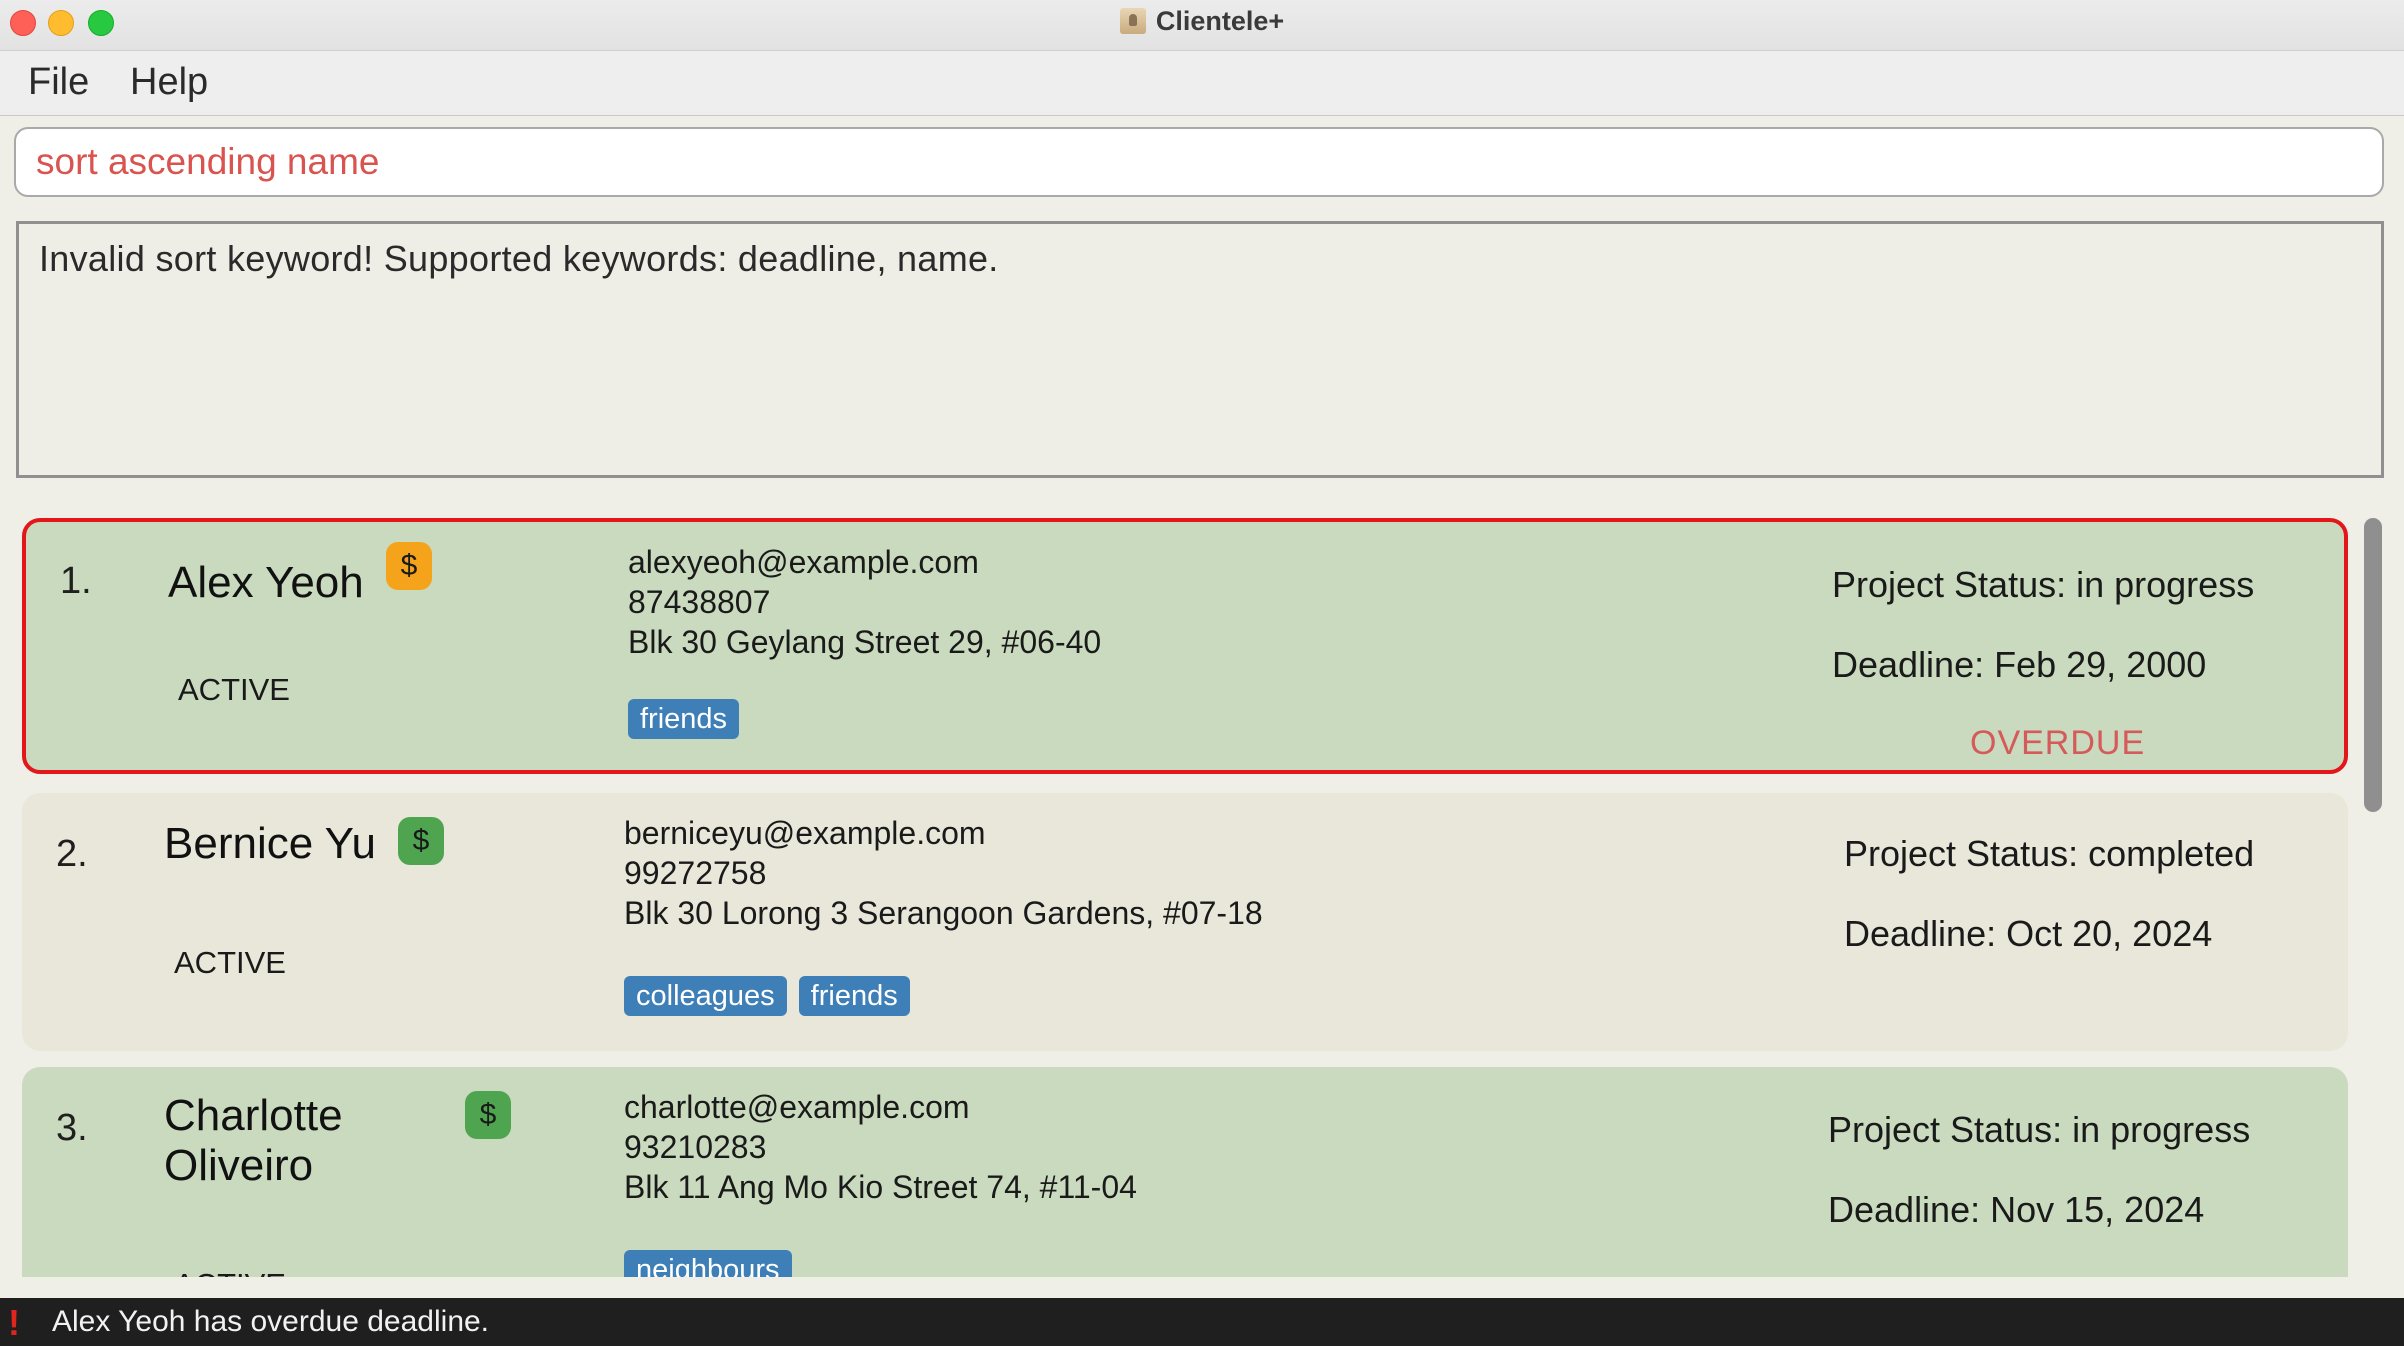  I want to click on status-message: Alex Yeoh has overdue deadline., so click(271, 1321).